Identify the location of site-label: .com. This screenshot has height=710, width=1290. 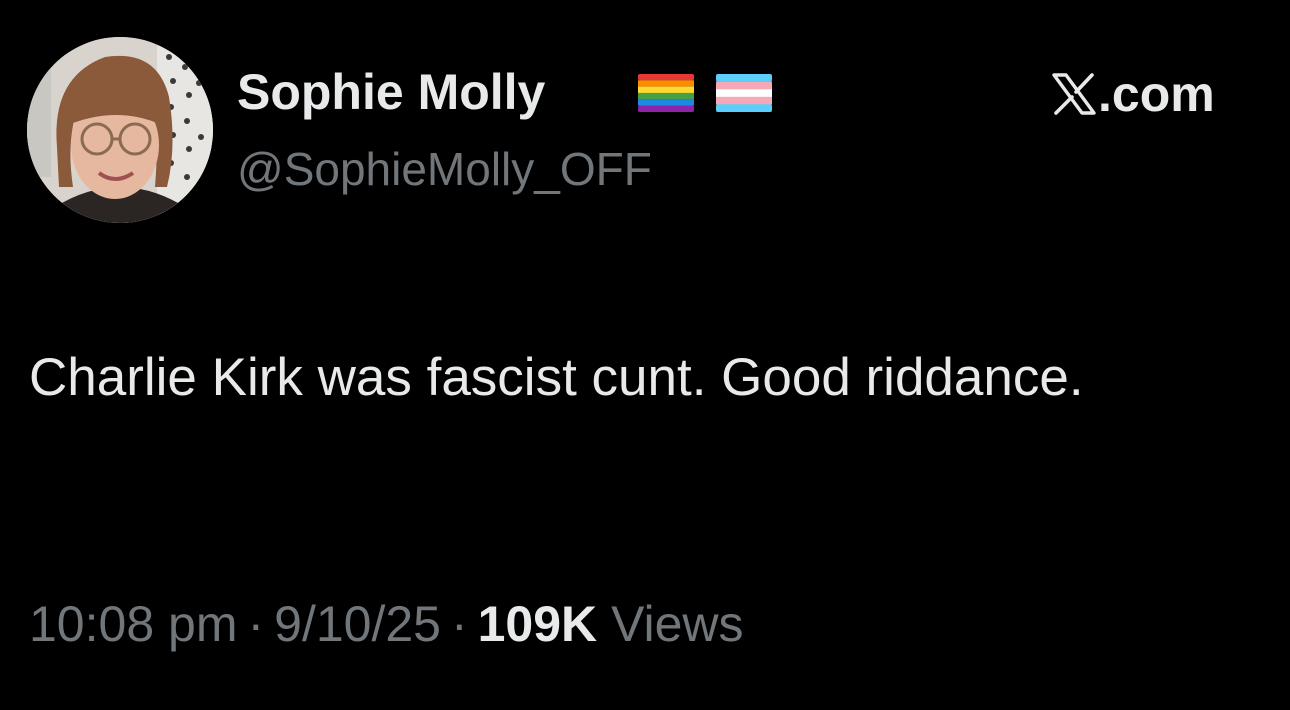
(1156, 94).